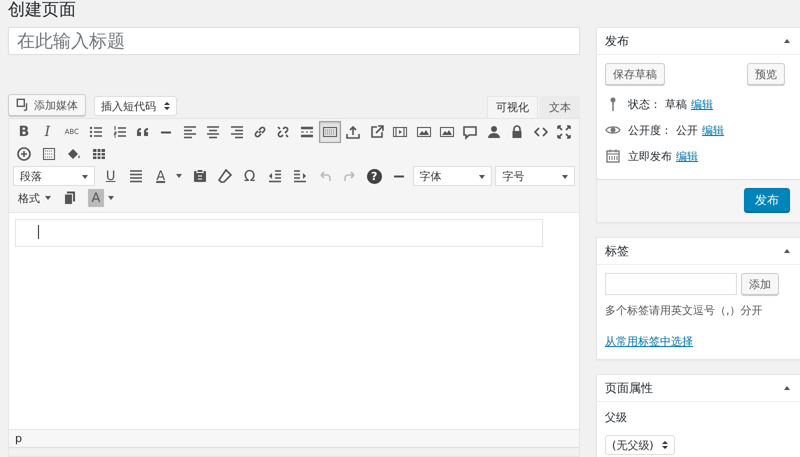 The image size is (800, 457). Describe the element at coordinates (47, 132) in the screenshot. I see `italic-button: I` at that location.